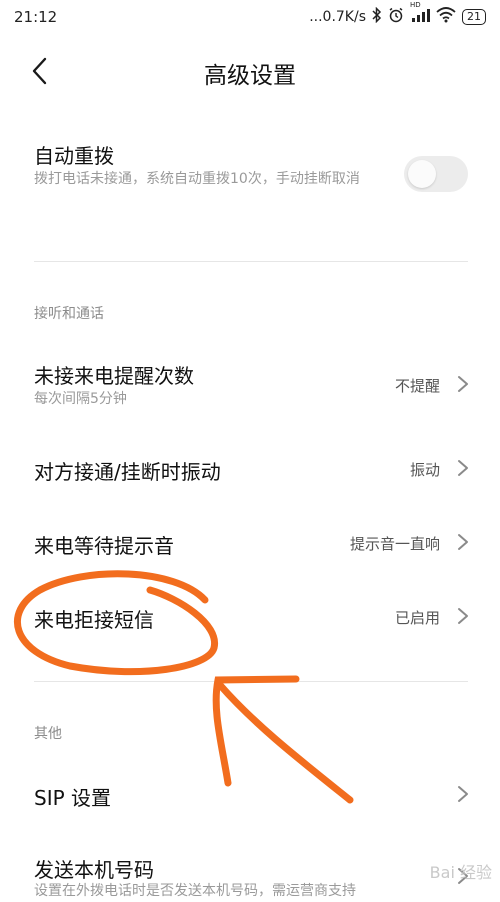 This screenshot has height=902, width=500. I want to click on reject-sms-value: 已启用, so click(417, 618).